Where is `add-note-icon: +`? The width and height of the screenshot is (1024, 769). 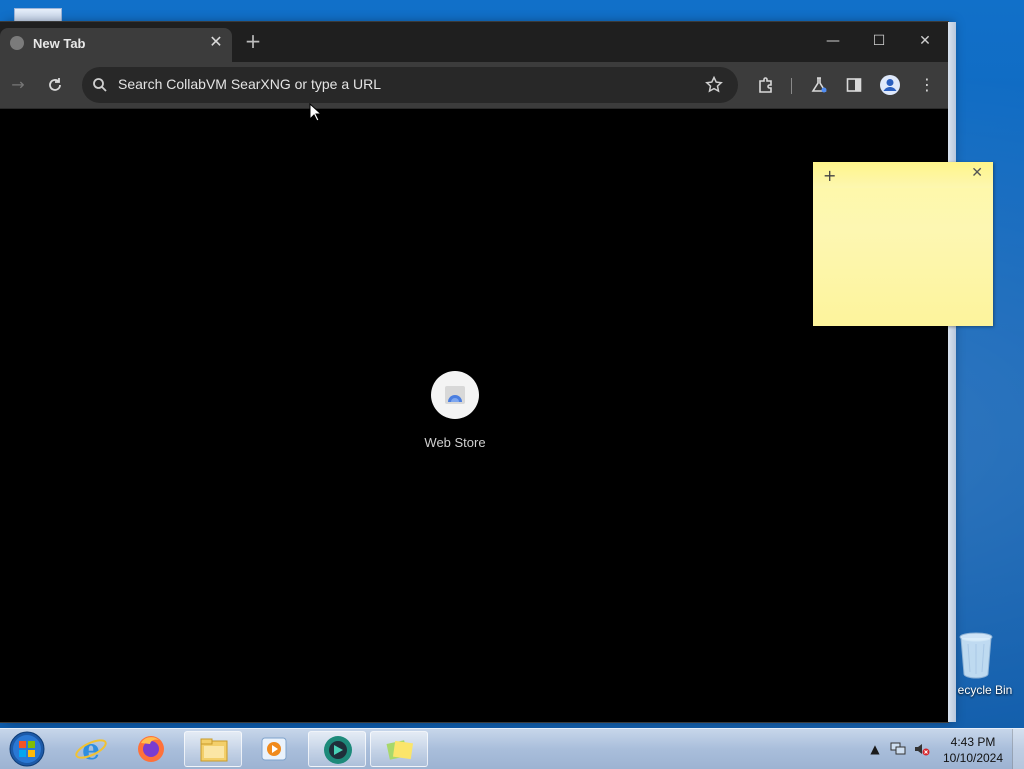 add-note-icon: + is located at coordinates (829, 175).